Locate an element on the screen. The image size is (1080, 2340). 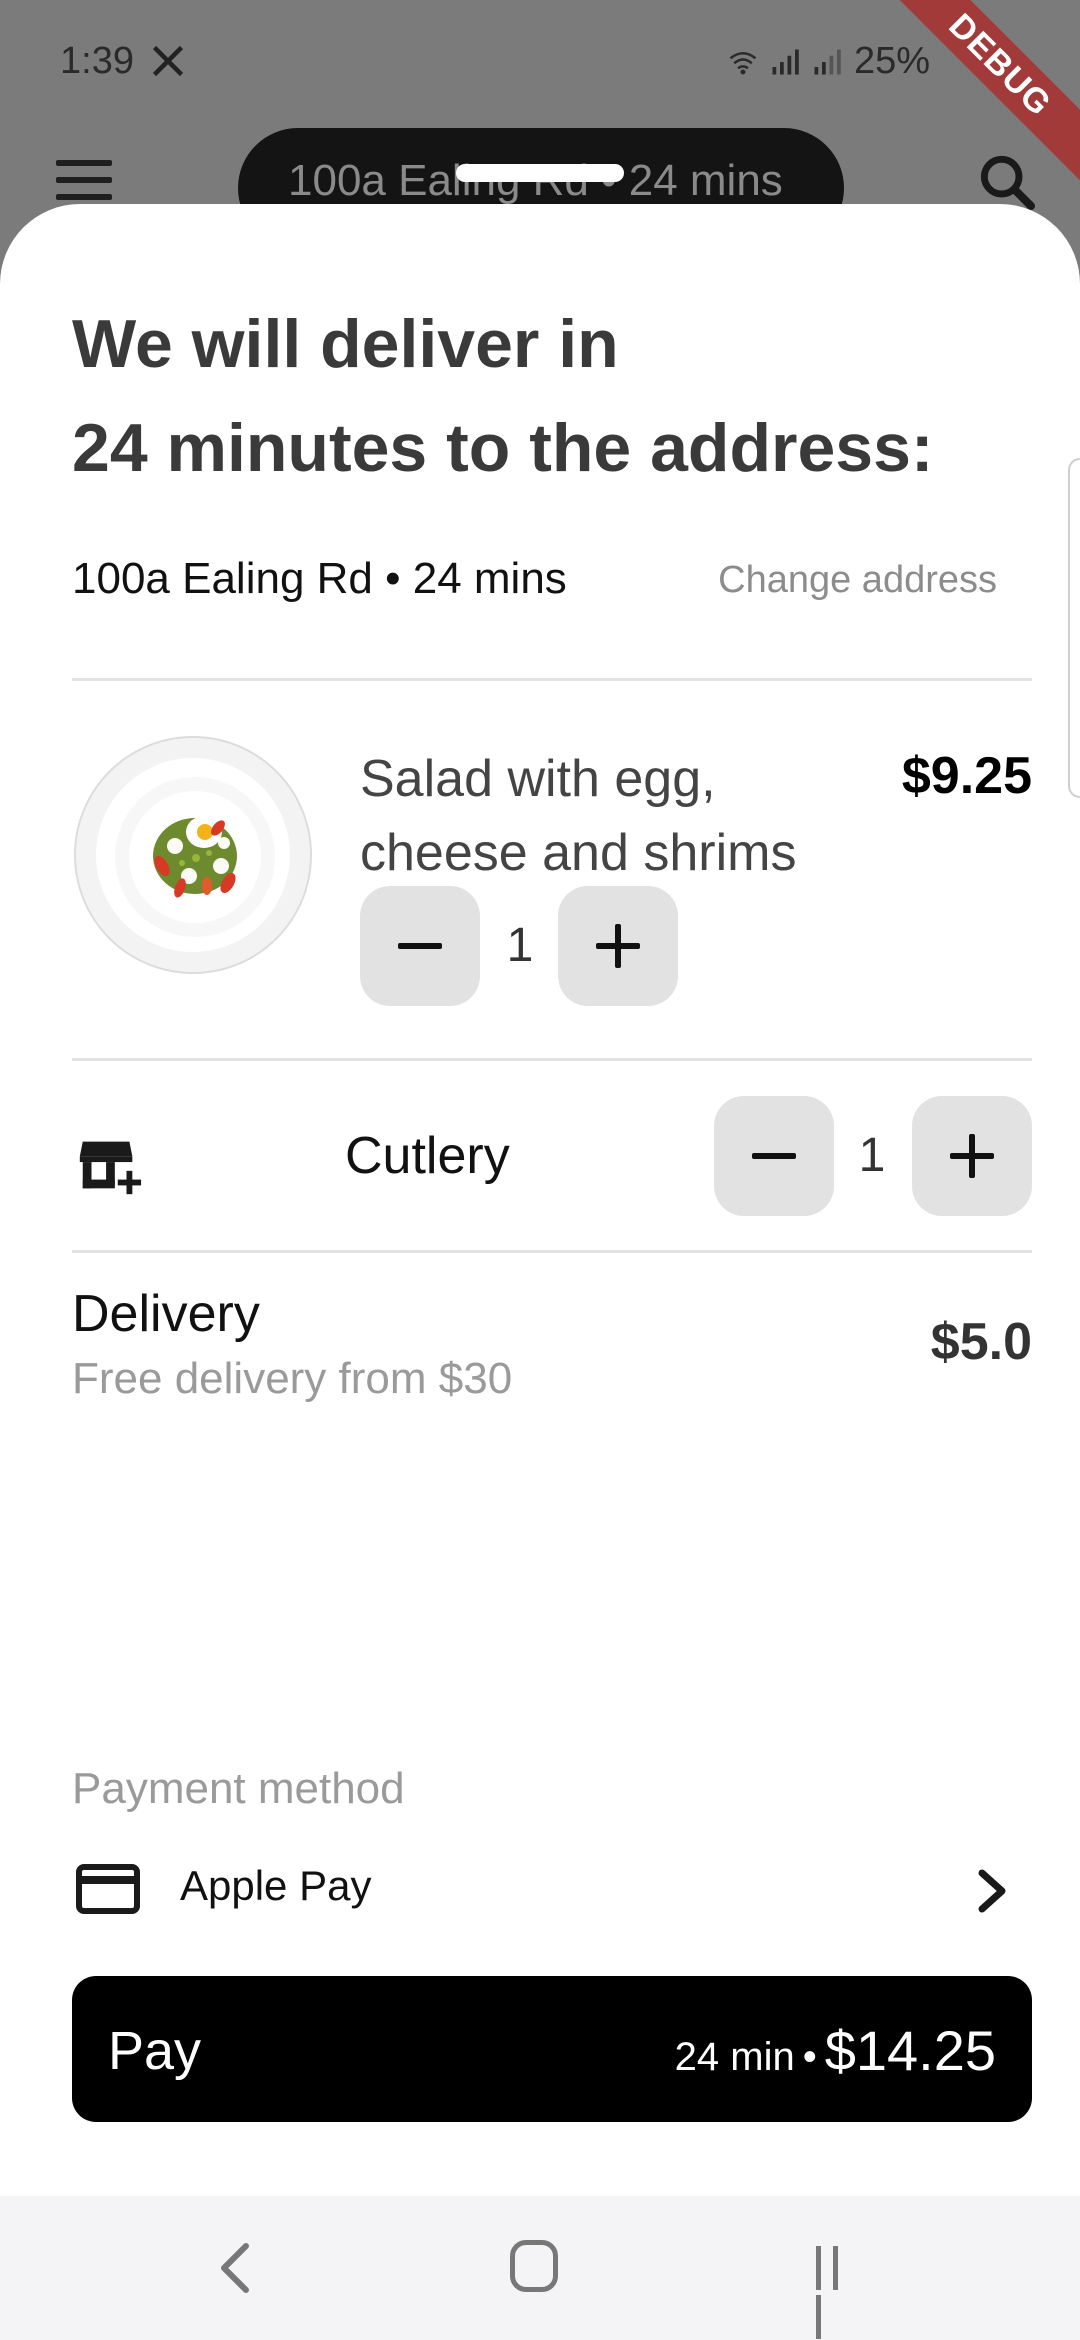
payment-method-value: Apple Pay is located at coordinates (276, 1885).